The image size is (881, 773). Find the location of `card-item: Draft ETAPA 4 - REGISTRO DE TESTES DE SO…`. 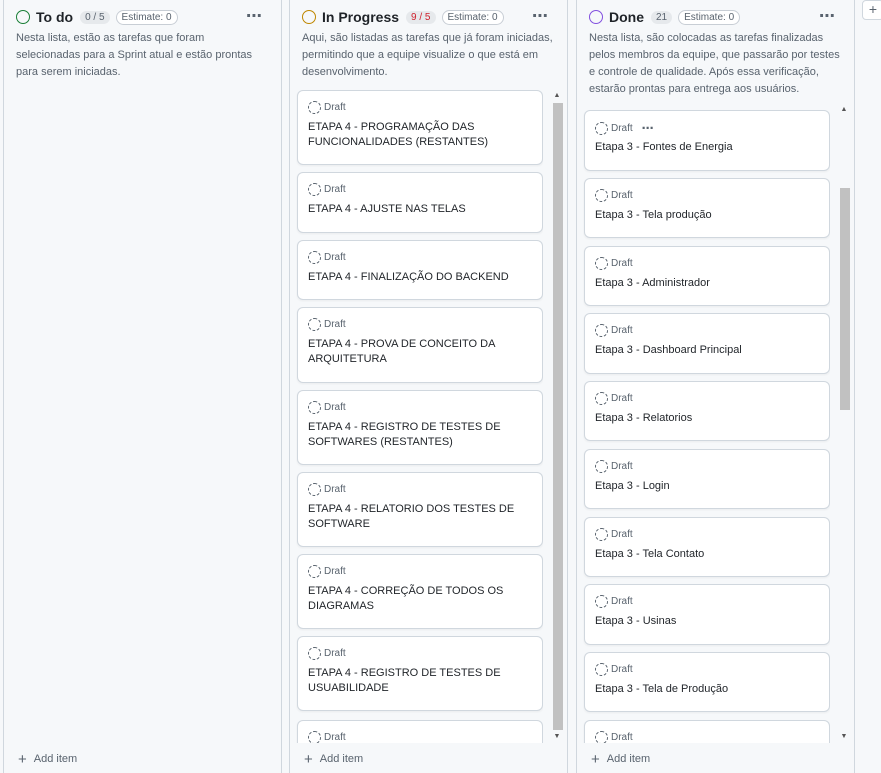

card-item: Draft ETAPA 4 - REGISTRO DE TESTES DE SO… is located at coordinates (420, 427).